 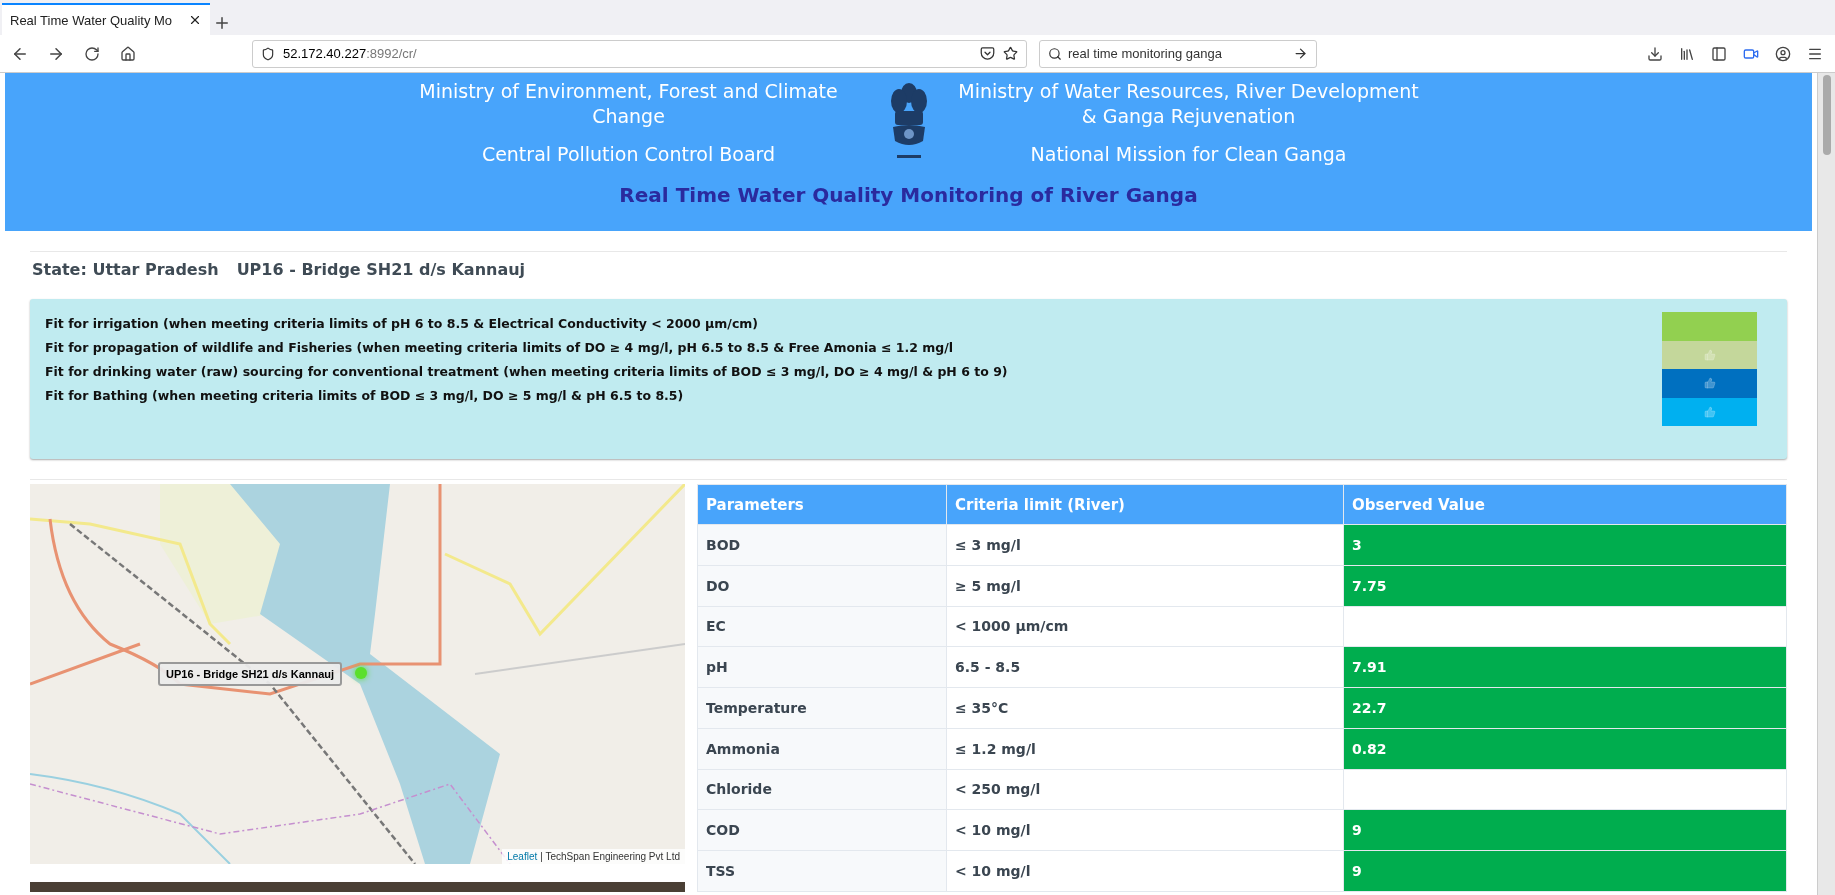 I want to click on state-label: State: Uttar Pradesh, so click(x=125, y=269).